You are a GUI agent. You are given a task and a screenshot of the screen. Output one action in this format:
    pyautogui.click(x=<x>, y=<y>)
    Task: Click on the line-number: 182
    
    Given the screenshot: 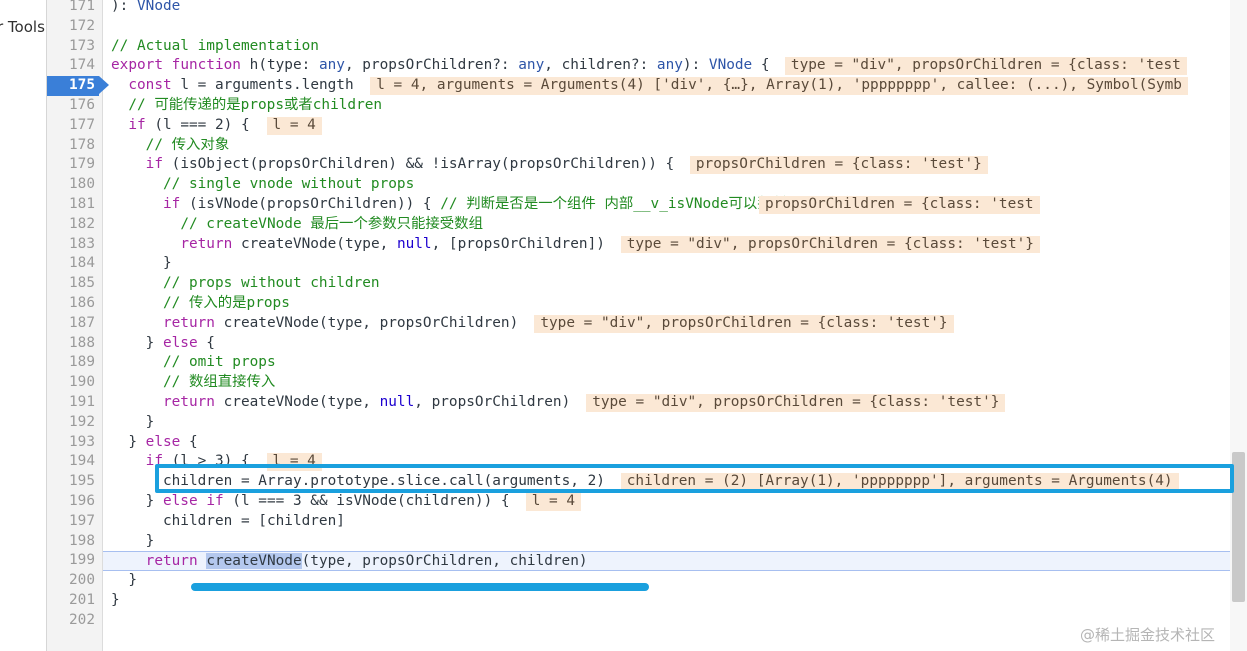 What is the action you would take?
    pyautogui.click(x=73, y=225)
    